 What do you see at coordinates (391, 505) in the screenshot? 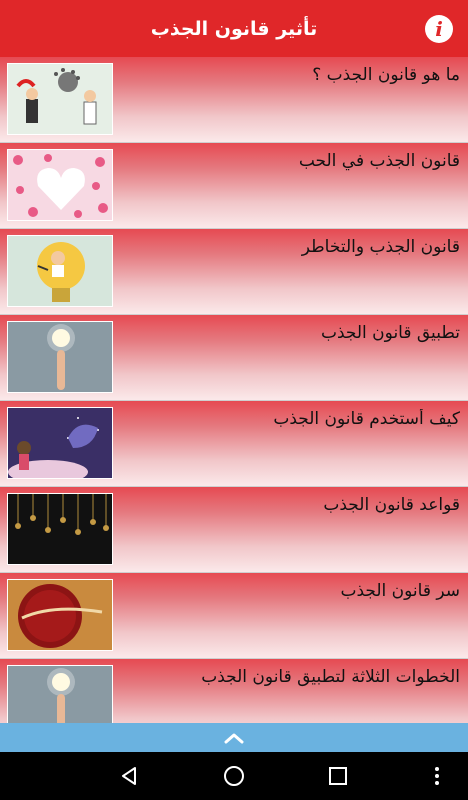
I see `list-item-title: قواعد قانون الجذب` at bounding box center [391, 505].